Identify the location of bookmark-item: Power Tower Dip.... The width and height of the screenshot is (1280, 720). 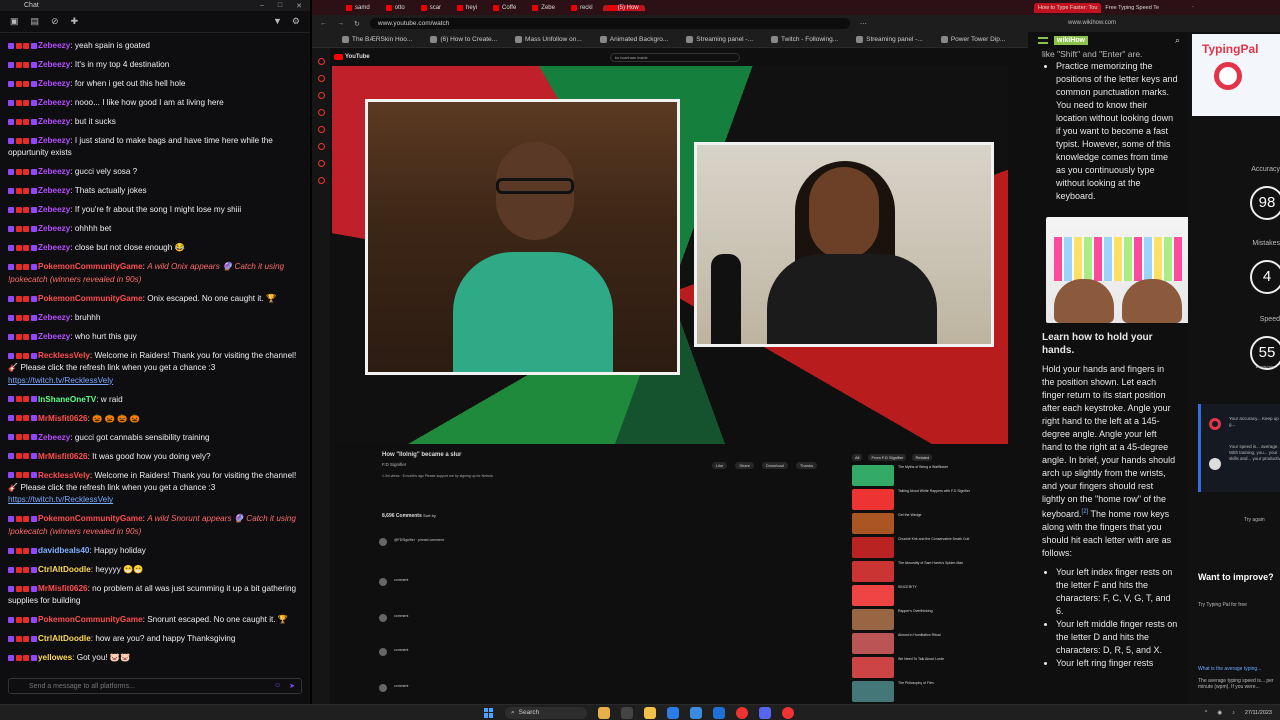
(972, 39).